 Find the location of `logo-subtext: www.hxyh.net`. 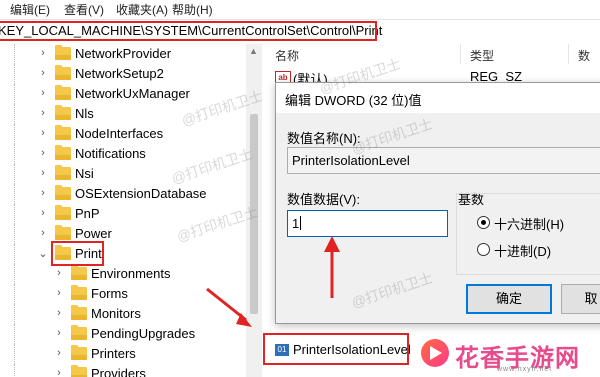

logo-subtext: www.hxyh.net is located at coordinates (525, 369).